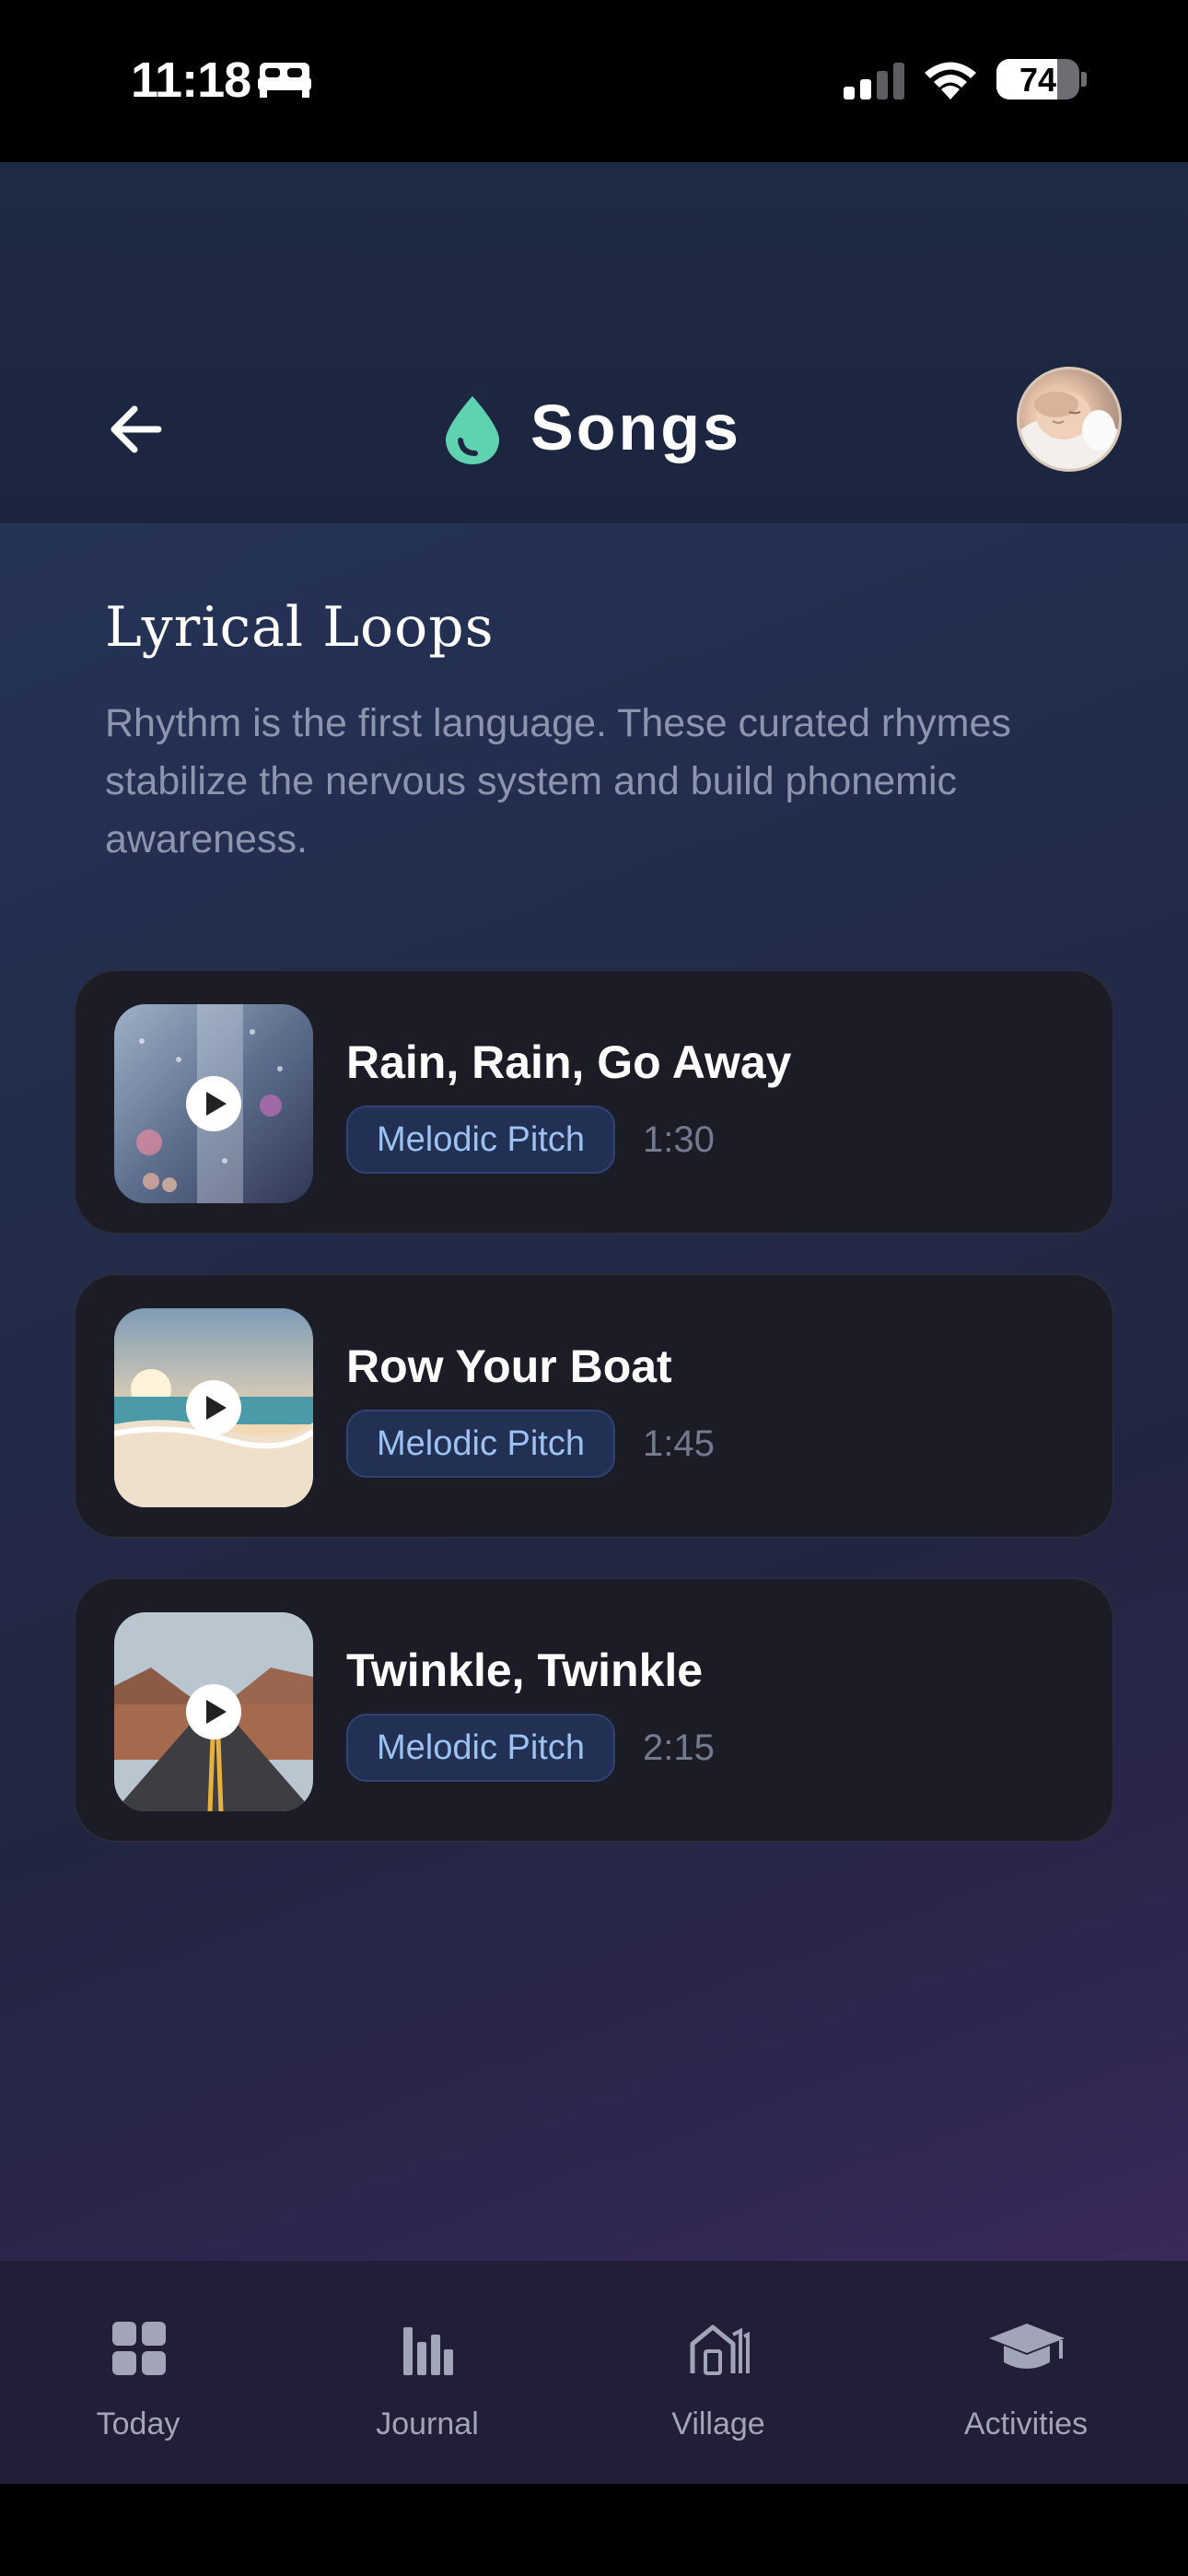 This screenshot has width=1188, height=2576. Describe the element at coordinates (594, 1710) in the screenshot. I see `song-card-twinkle: Twinkle, Twinkle Melodic Pitch 2:15` at that location.